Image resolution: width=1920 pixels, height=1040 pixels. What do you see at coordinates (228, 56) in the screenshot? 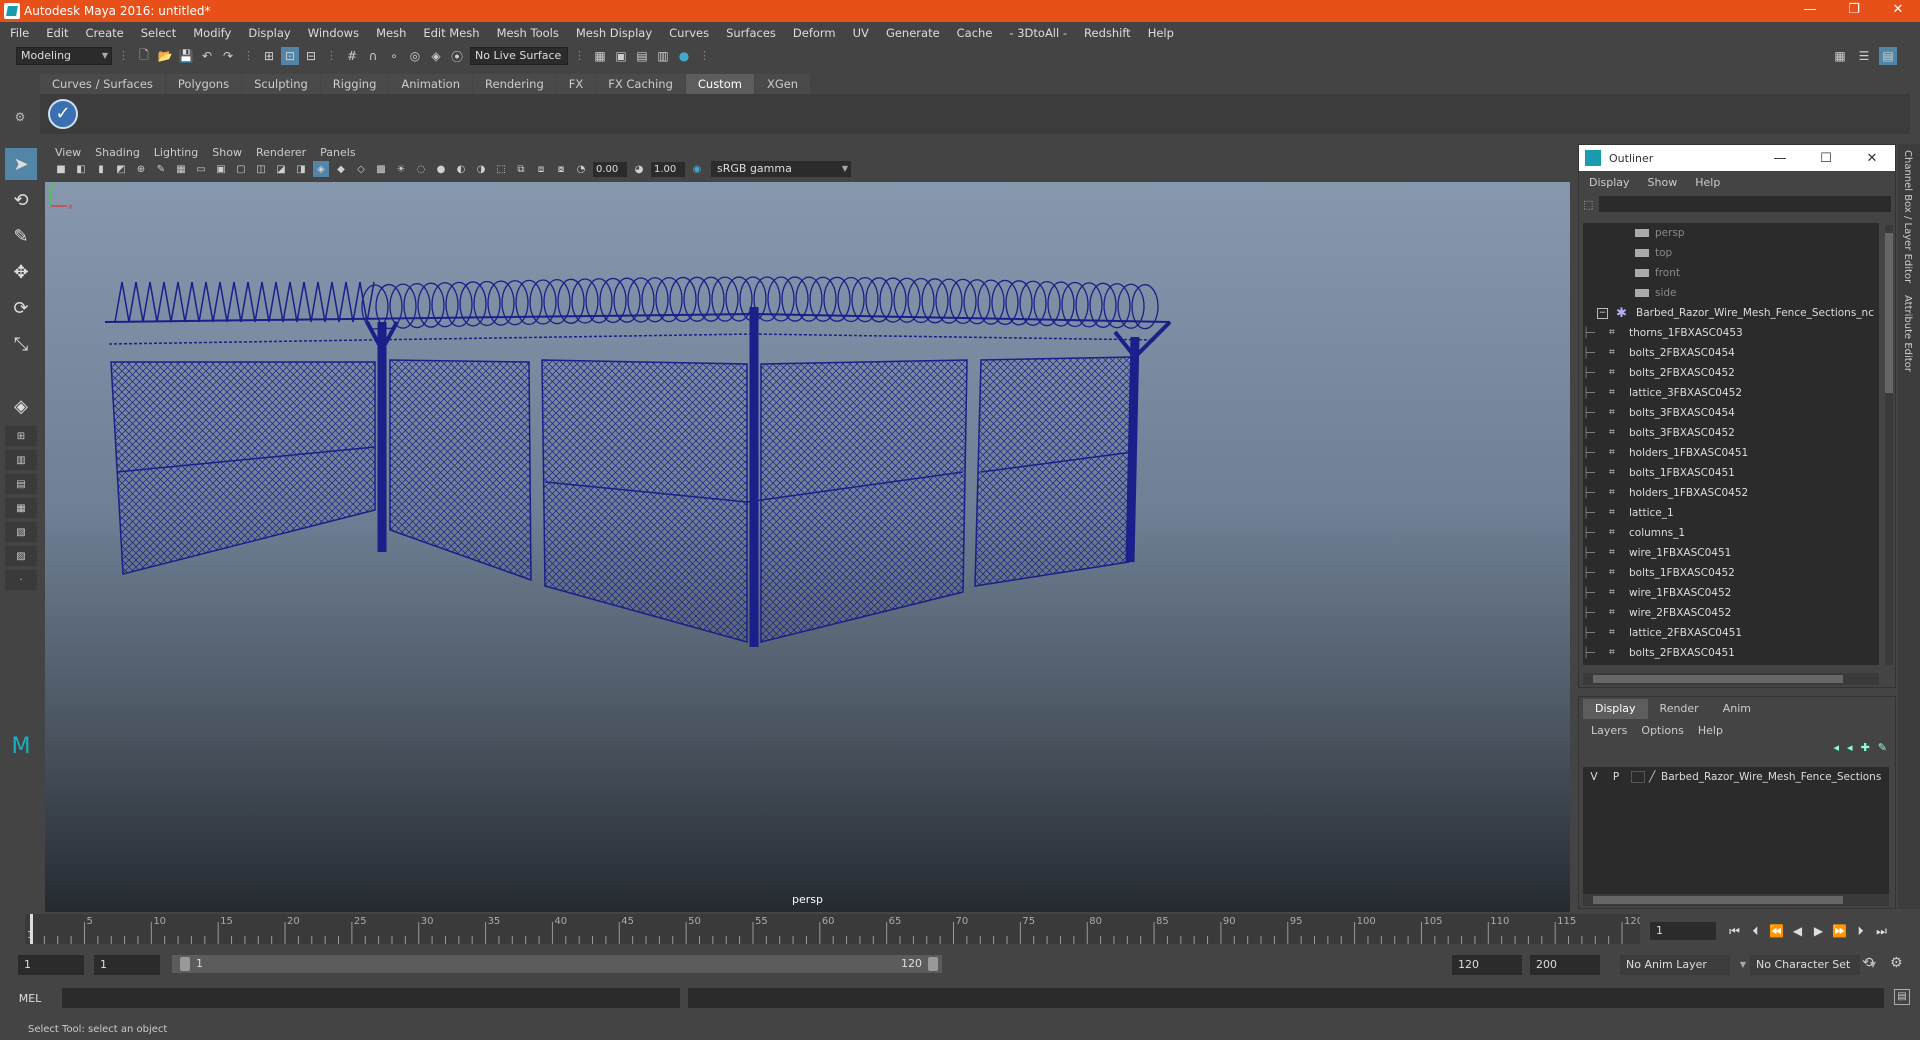
I see `redo-icon: ↷` at bounding box center [228, 56].